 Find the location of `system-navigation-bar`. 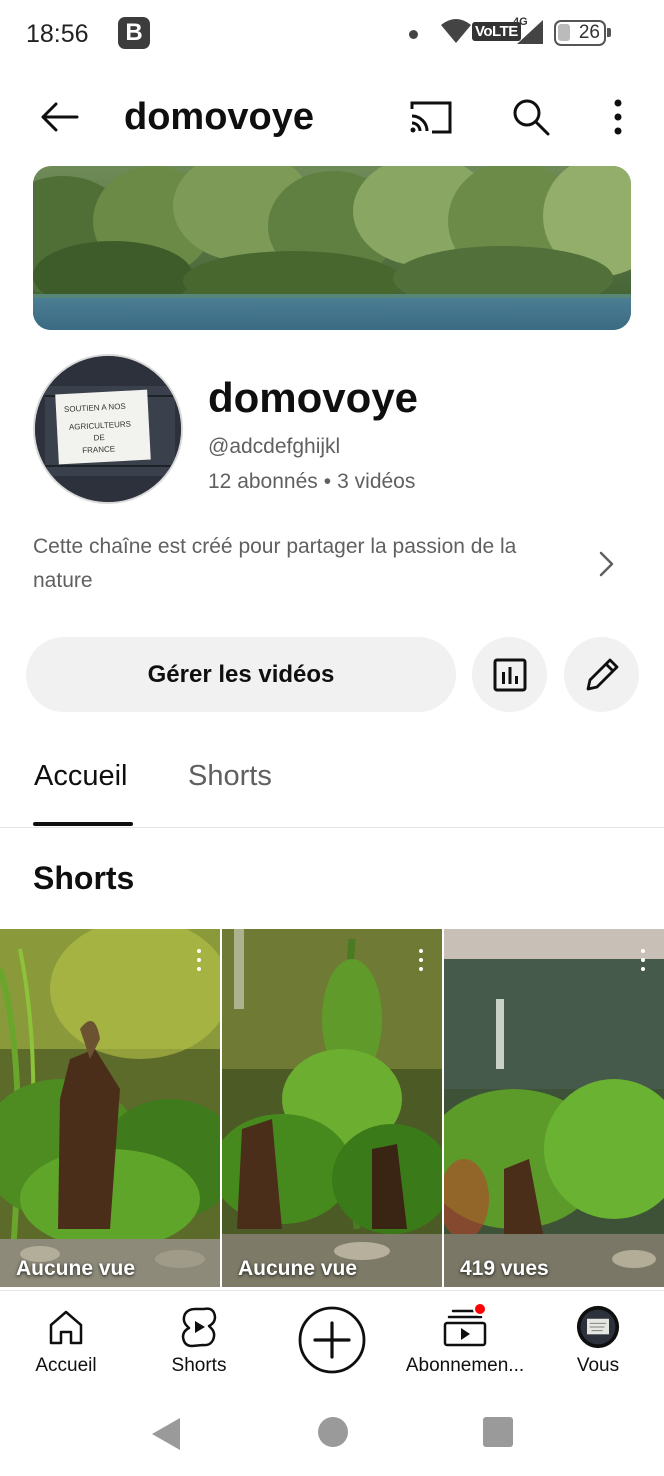

system-navigation-bar is located at coordinates (332, 1433).